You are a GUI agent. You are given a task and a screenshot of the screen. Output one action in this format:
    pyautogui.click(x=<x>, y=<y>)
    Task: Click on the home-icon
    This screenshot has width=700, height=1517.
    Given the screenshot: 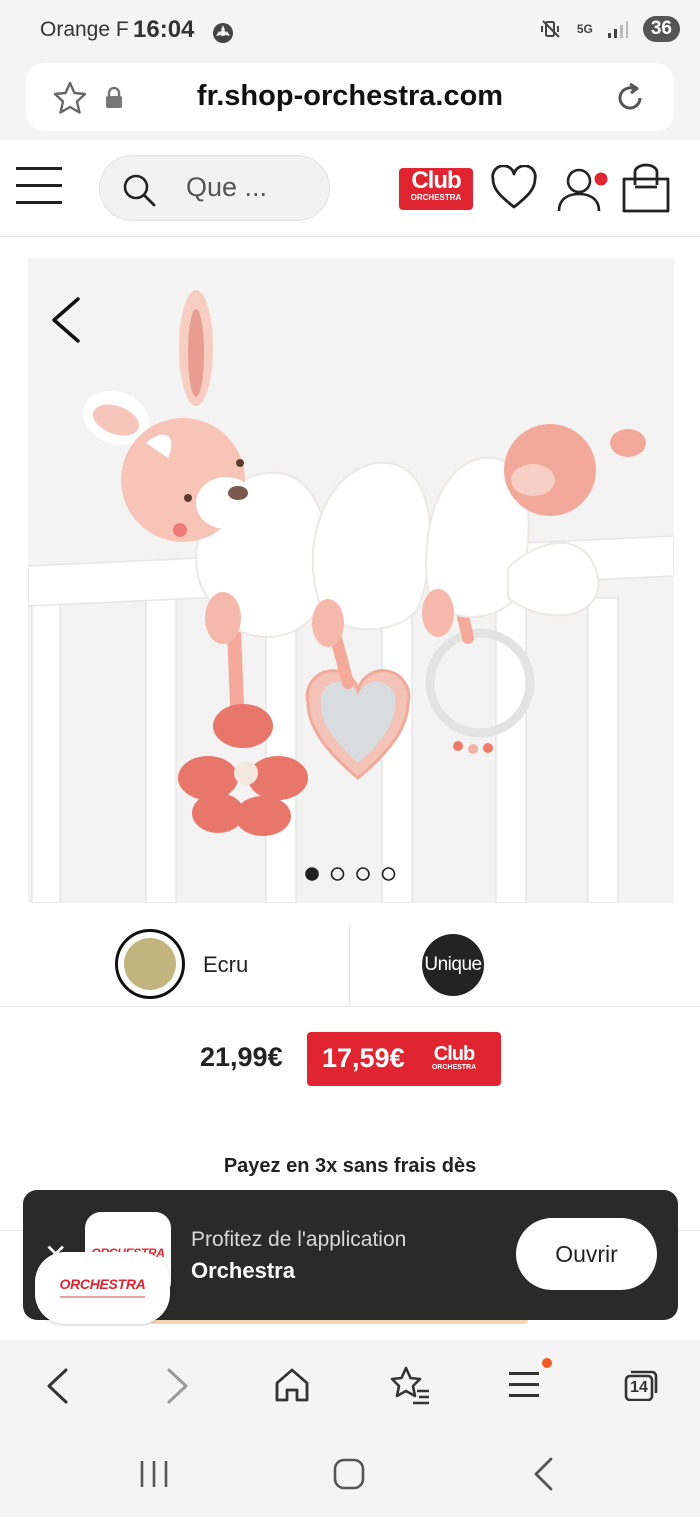 What is the action you would take?
    pyautogui.click(x=292, y=1385)
    